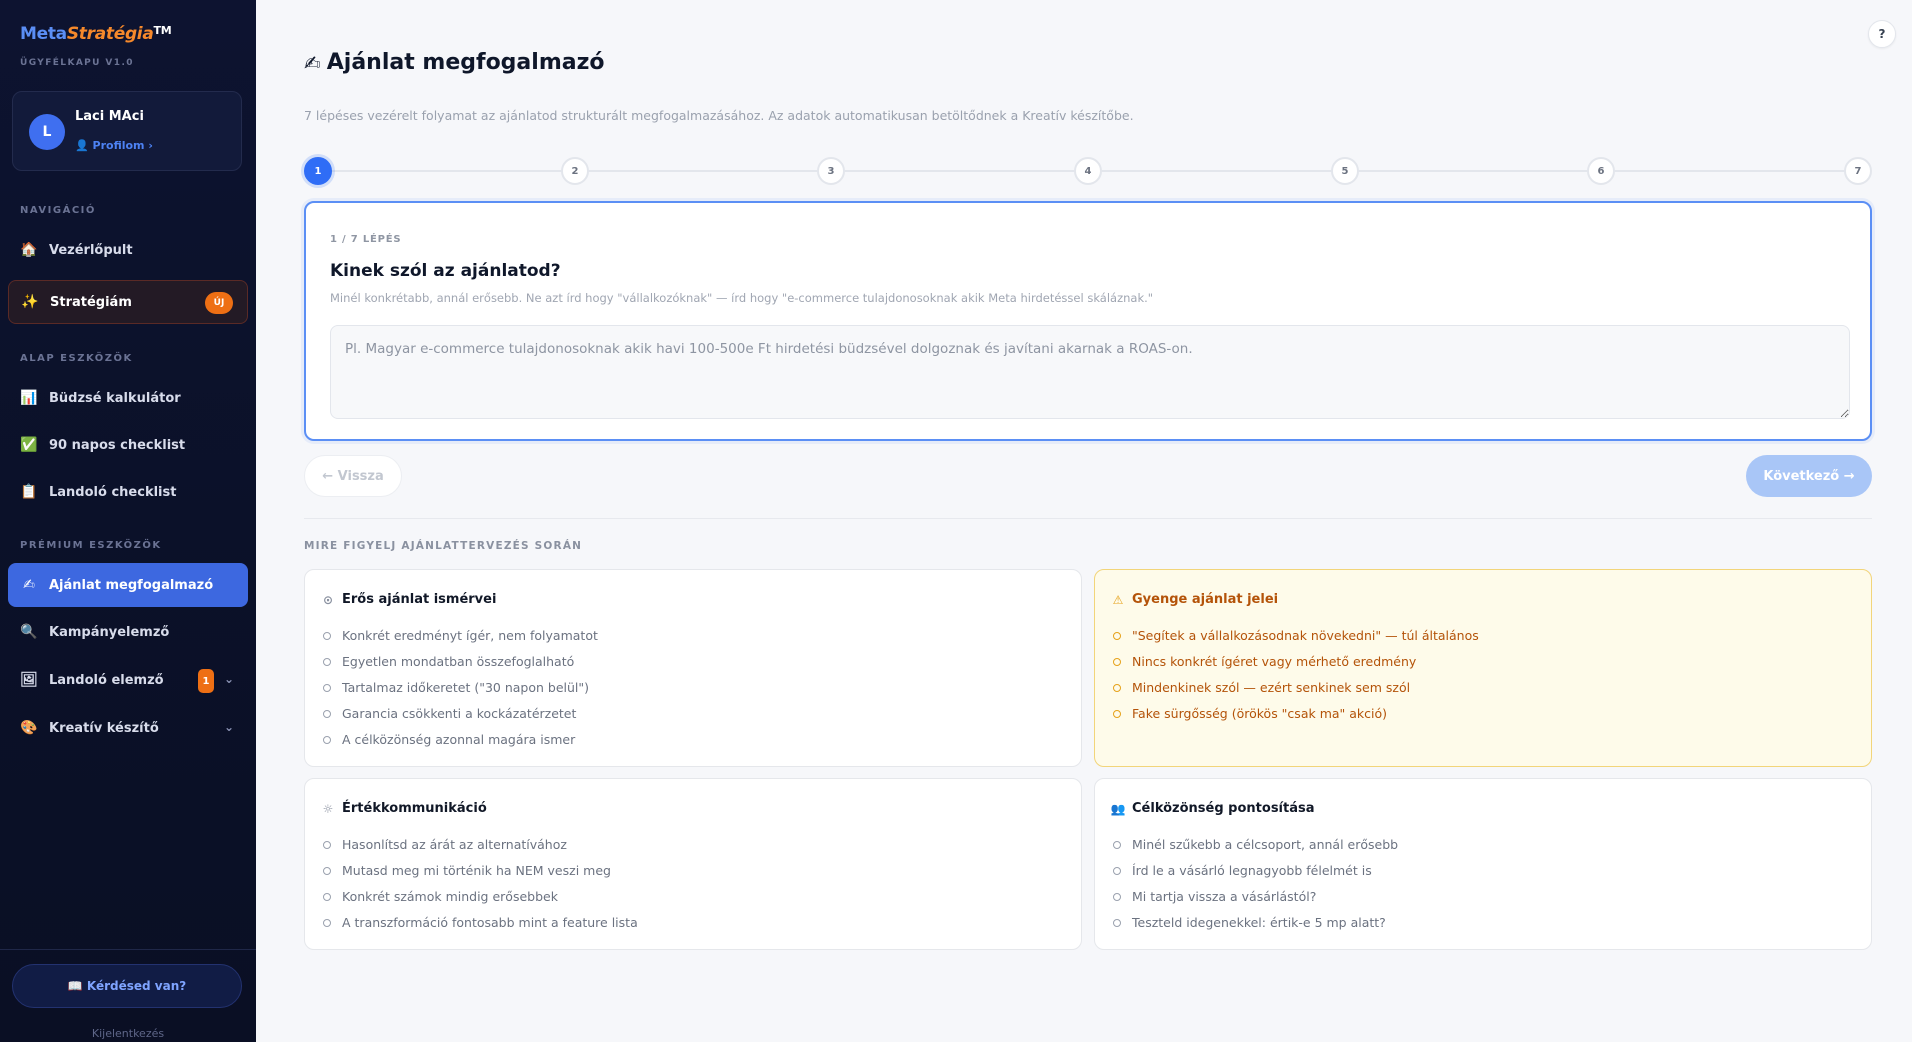  What do you see at coordinates (1118, 808) in the screenshot?
I see `users-icon: 👥` at bounding box center [1118, 808].